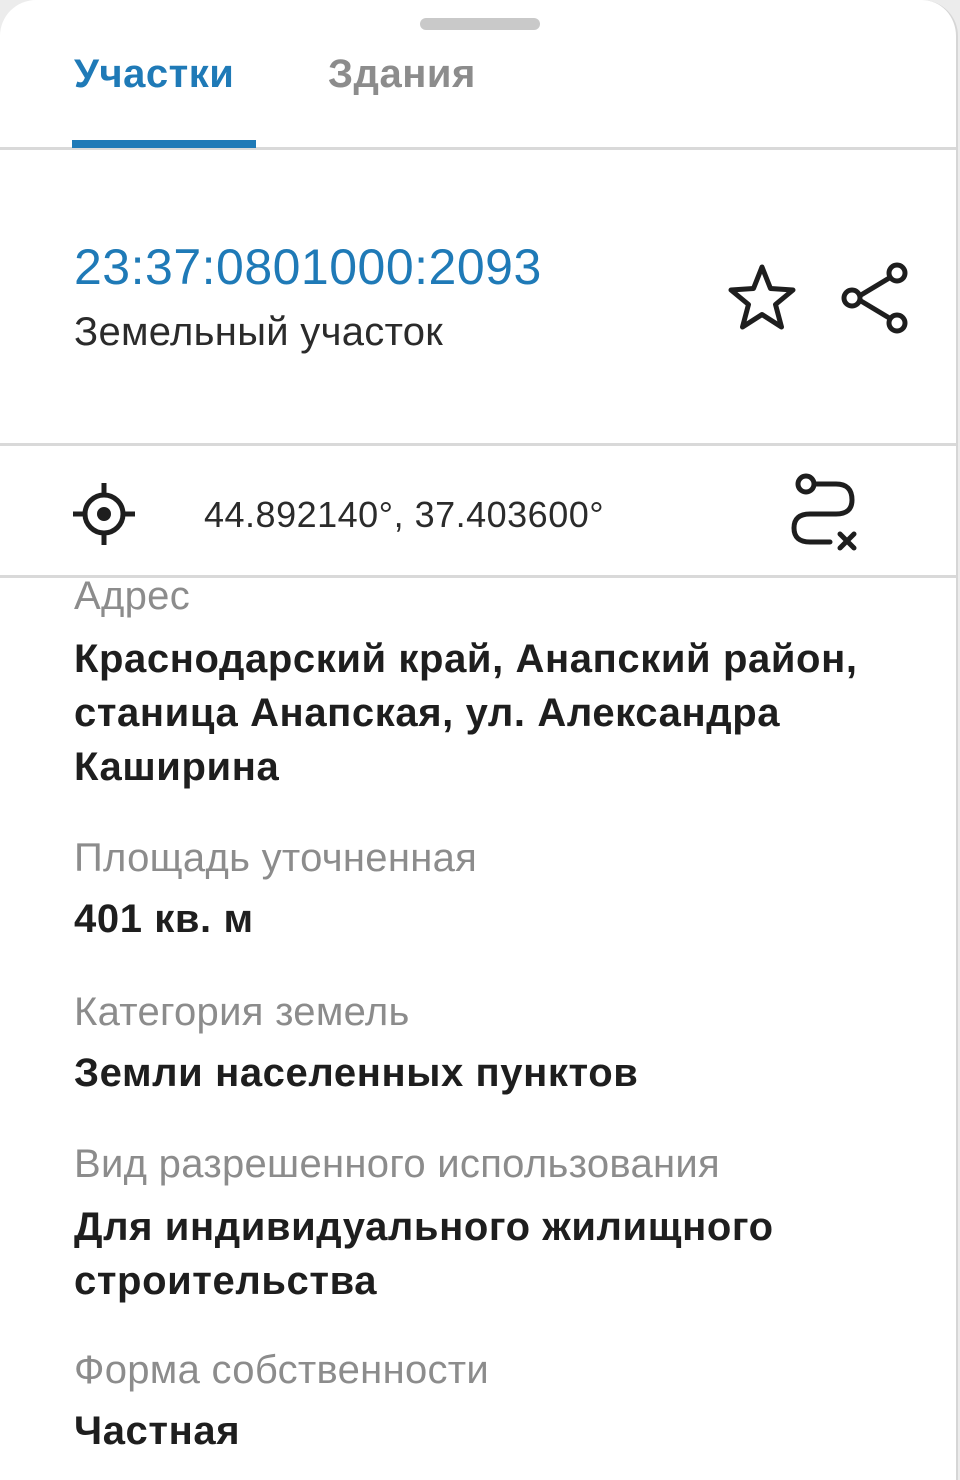  What do you see at coordinates (308, 267) in the screenshot?
I see `cadastral-number: 23:37:0801000:2093` at bounding box center [308, 267].